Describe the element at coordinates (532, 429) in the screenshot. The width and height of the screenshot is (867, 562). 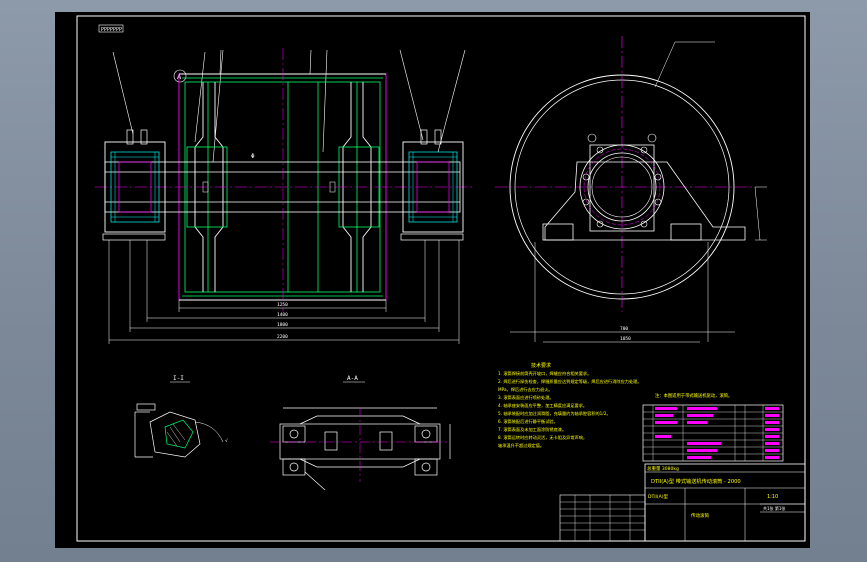
I see `tech-note-8: 7. 滚筒表面及未加工面涂防锈底漆。` at that location.